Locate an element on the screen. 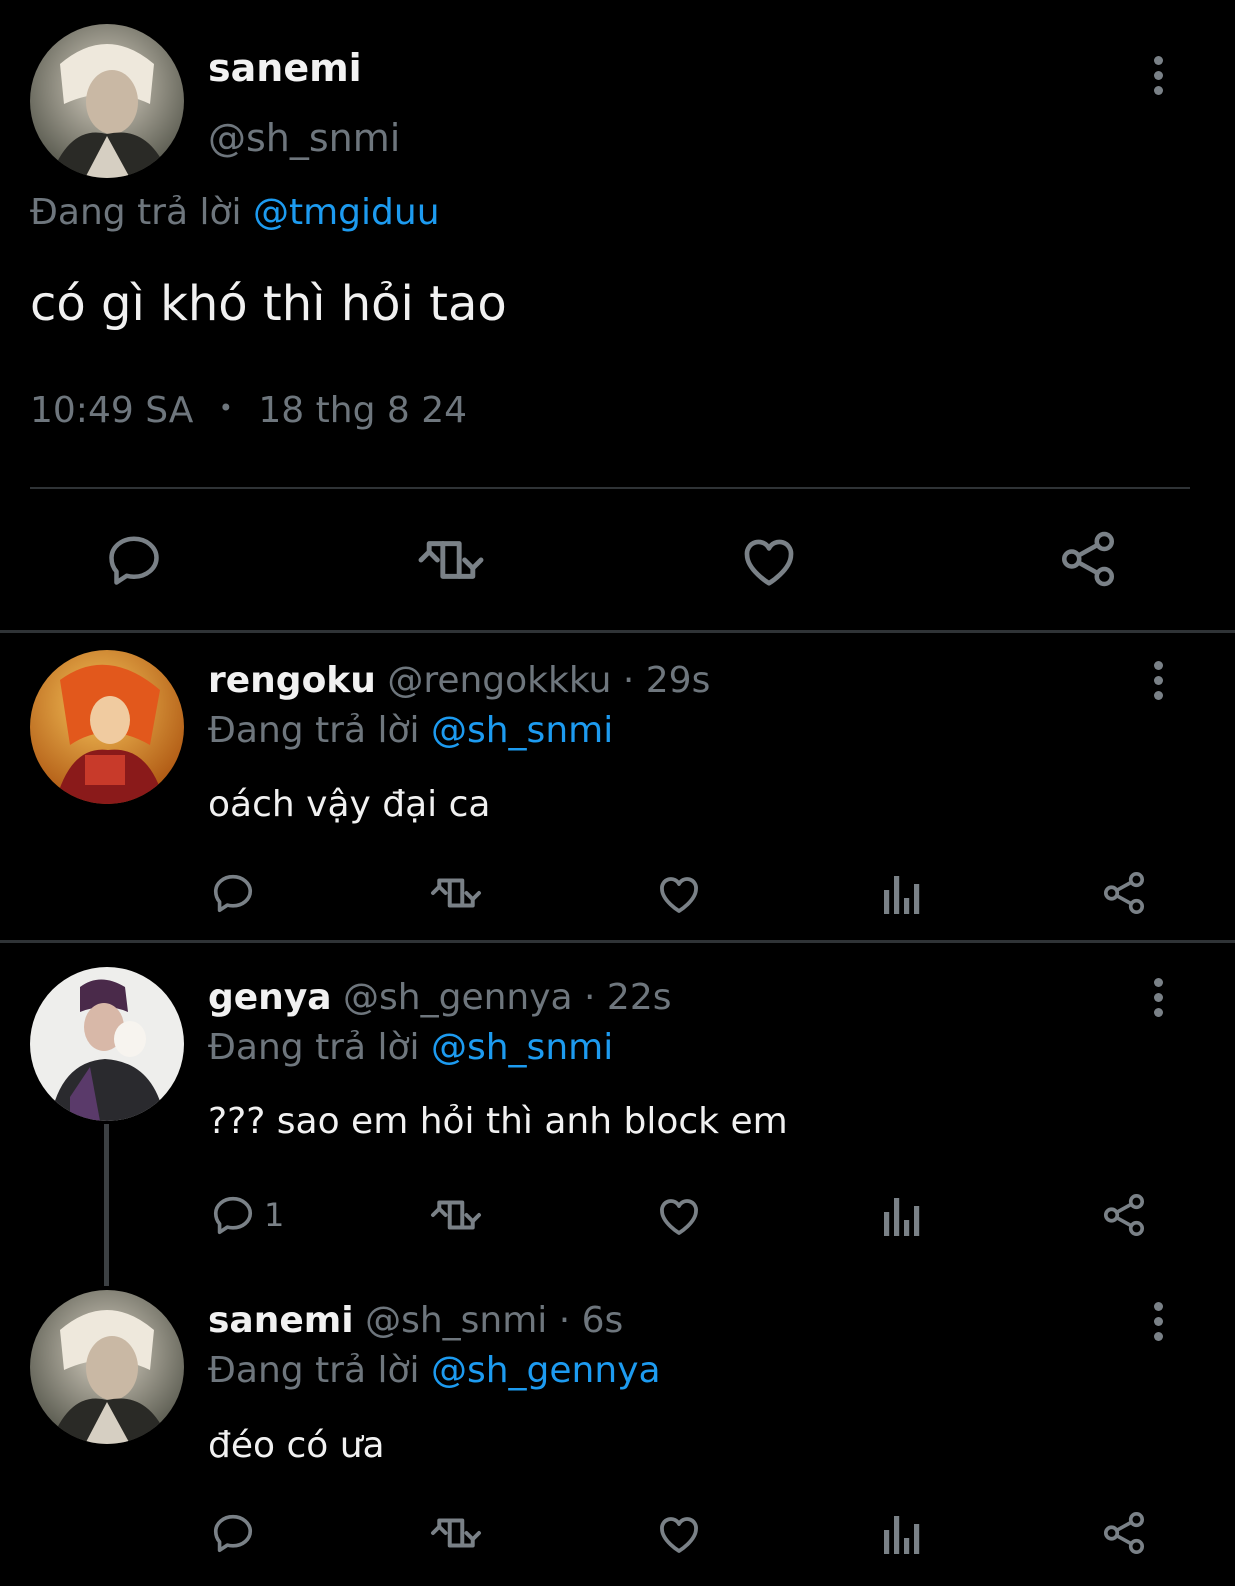 The height and width of the screenshot is (1586, 1235). timestamp: 10:49 SA • 18 thg 8 24 is located at coordinates (248, 410).